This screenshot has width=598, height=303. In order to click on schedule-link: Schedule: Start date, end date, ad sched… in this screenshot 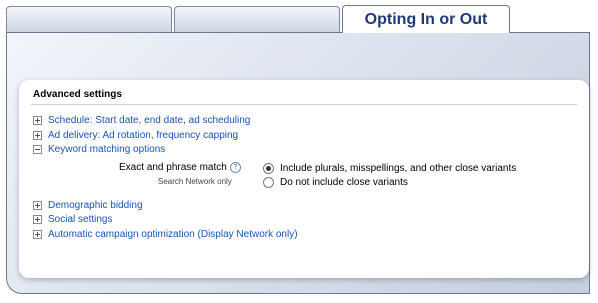, I will do `click(149, 120)`.